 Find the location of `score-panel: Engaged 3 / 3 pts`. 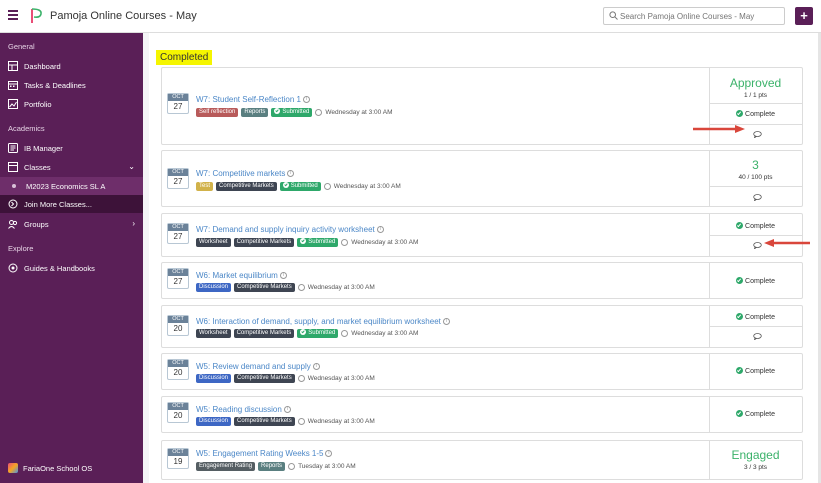

score-panel: Engaged 3 / 3 pts is located at coordinates (755, 460).